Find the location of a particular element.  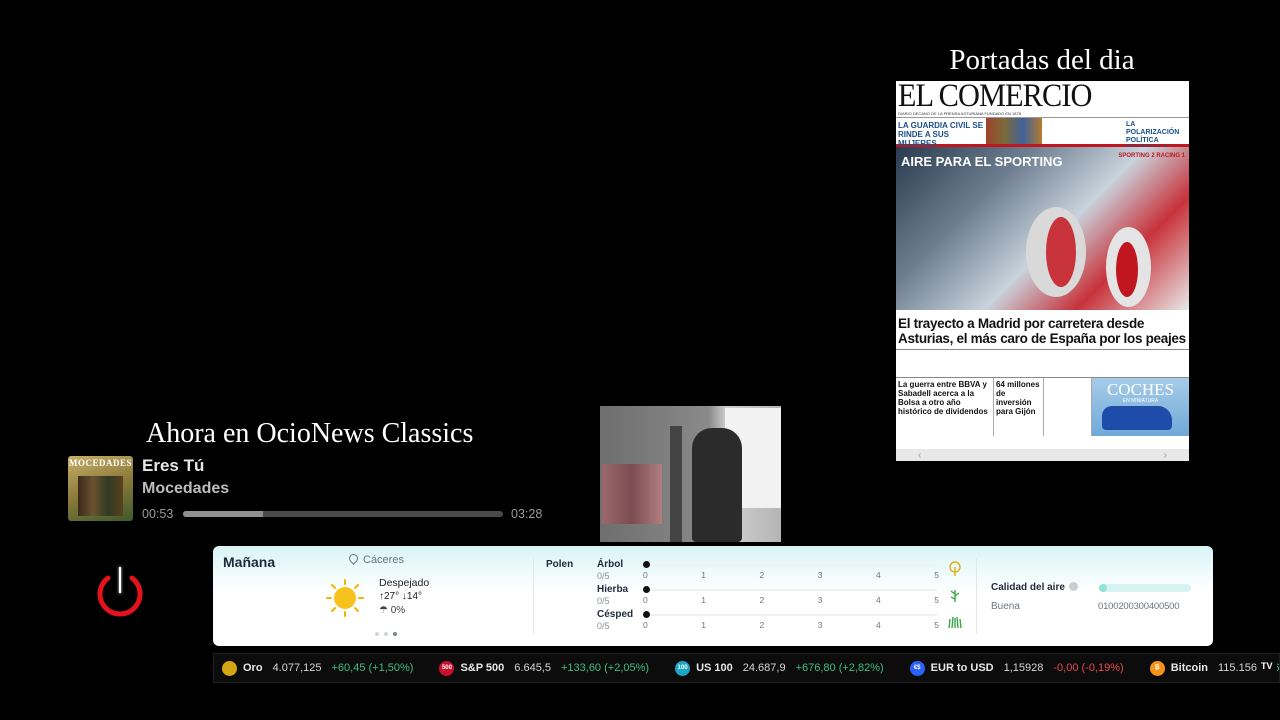

sun-icon is located at coordinates (345, 598).